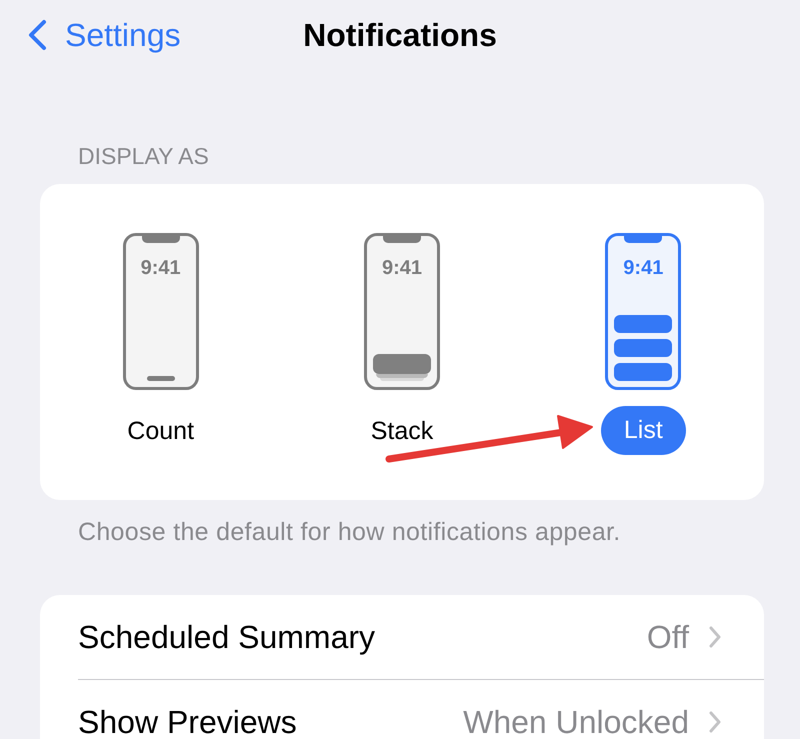 The width and height of the screenshot is (800, 739). Describe the element at coordinates (104, 35) in the screenshot. I see `back-button: Settings` at that location.